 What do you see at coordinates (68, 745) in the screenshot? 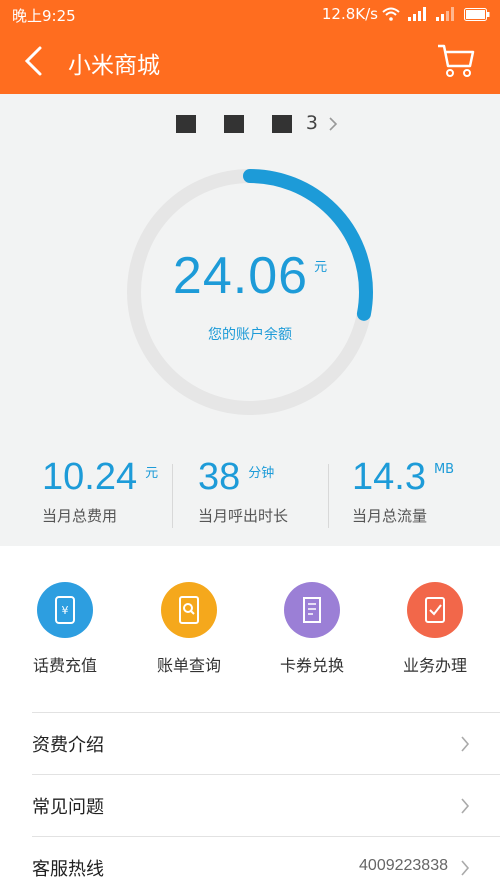
I see `menu-item-label: 资费介绍` at bounding box center [68, 745].